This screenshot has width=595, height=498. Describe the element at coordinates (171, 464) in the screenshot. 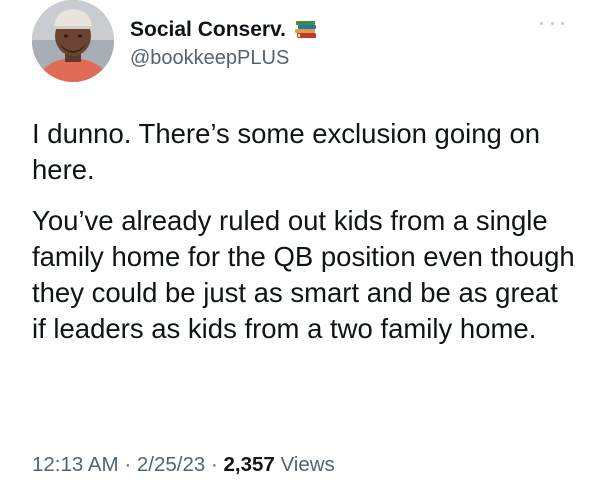

I see `tweet-date: 2/25/23` at that location.